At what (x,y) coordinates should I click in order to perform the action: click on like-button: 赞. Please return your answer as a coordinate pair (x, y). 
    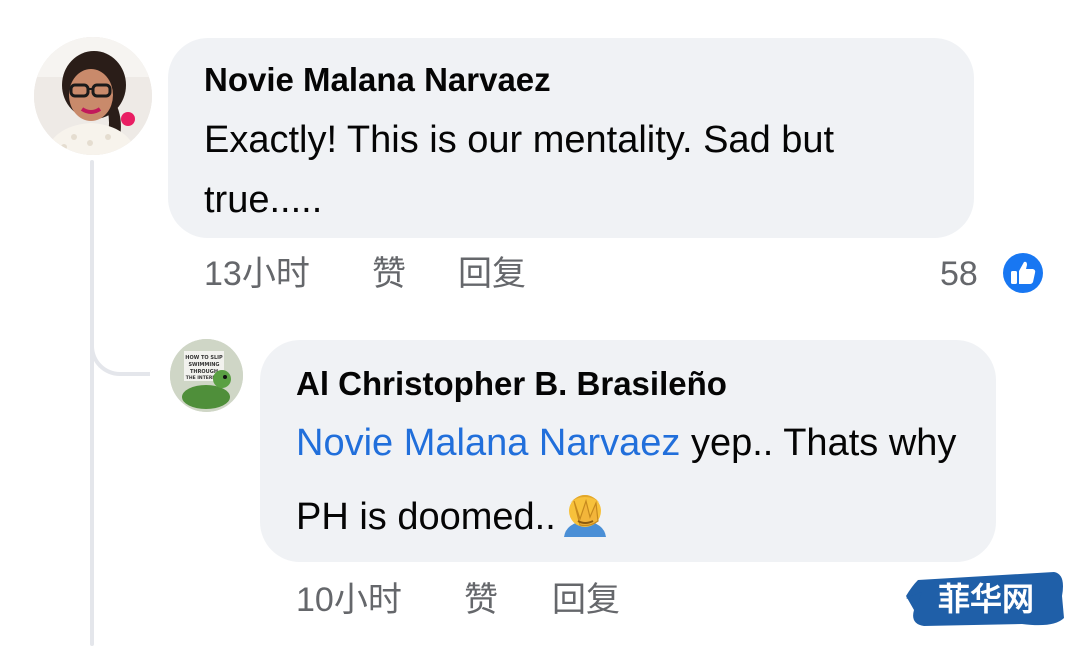
    Looking at the image, I should click on (389, 274).